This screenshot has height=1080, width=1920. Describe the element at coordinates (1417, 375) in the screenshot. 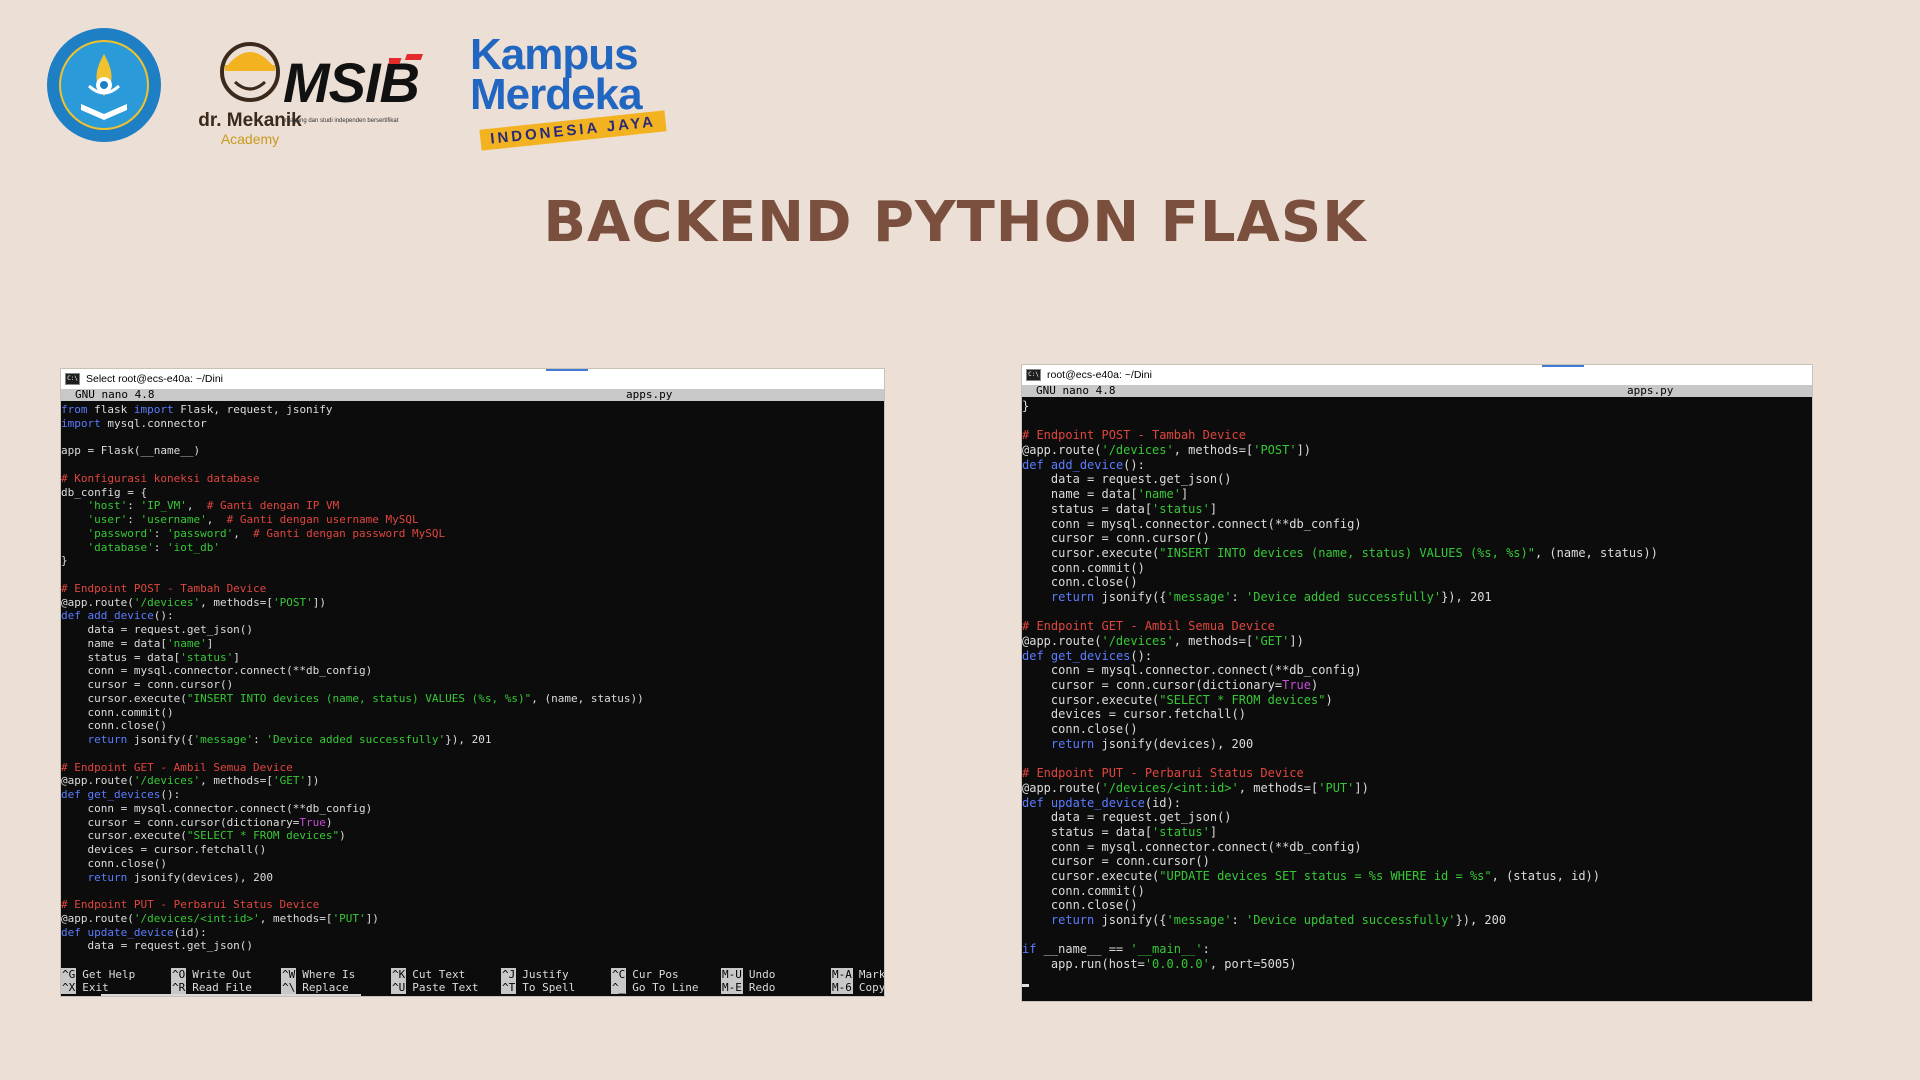

I see `window-titlebar: C:\ root@ecs-e40a: ~/Dini` at that location.